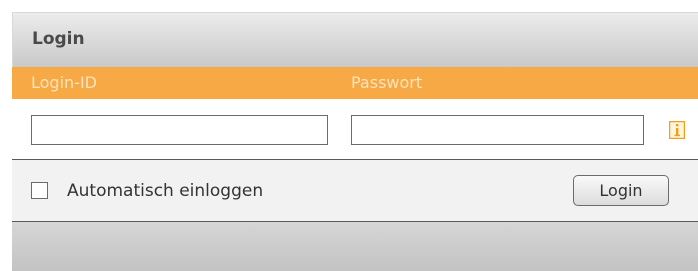 The height and width of the screenshot is (271, 698). What do you see at coordinates (58, 39) in the screenshot?
I see `panel-title: Login` at bounding box center [58, 39].